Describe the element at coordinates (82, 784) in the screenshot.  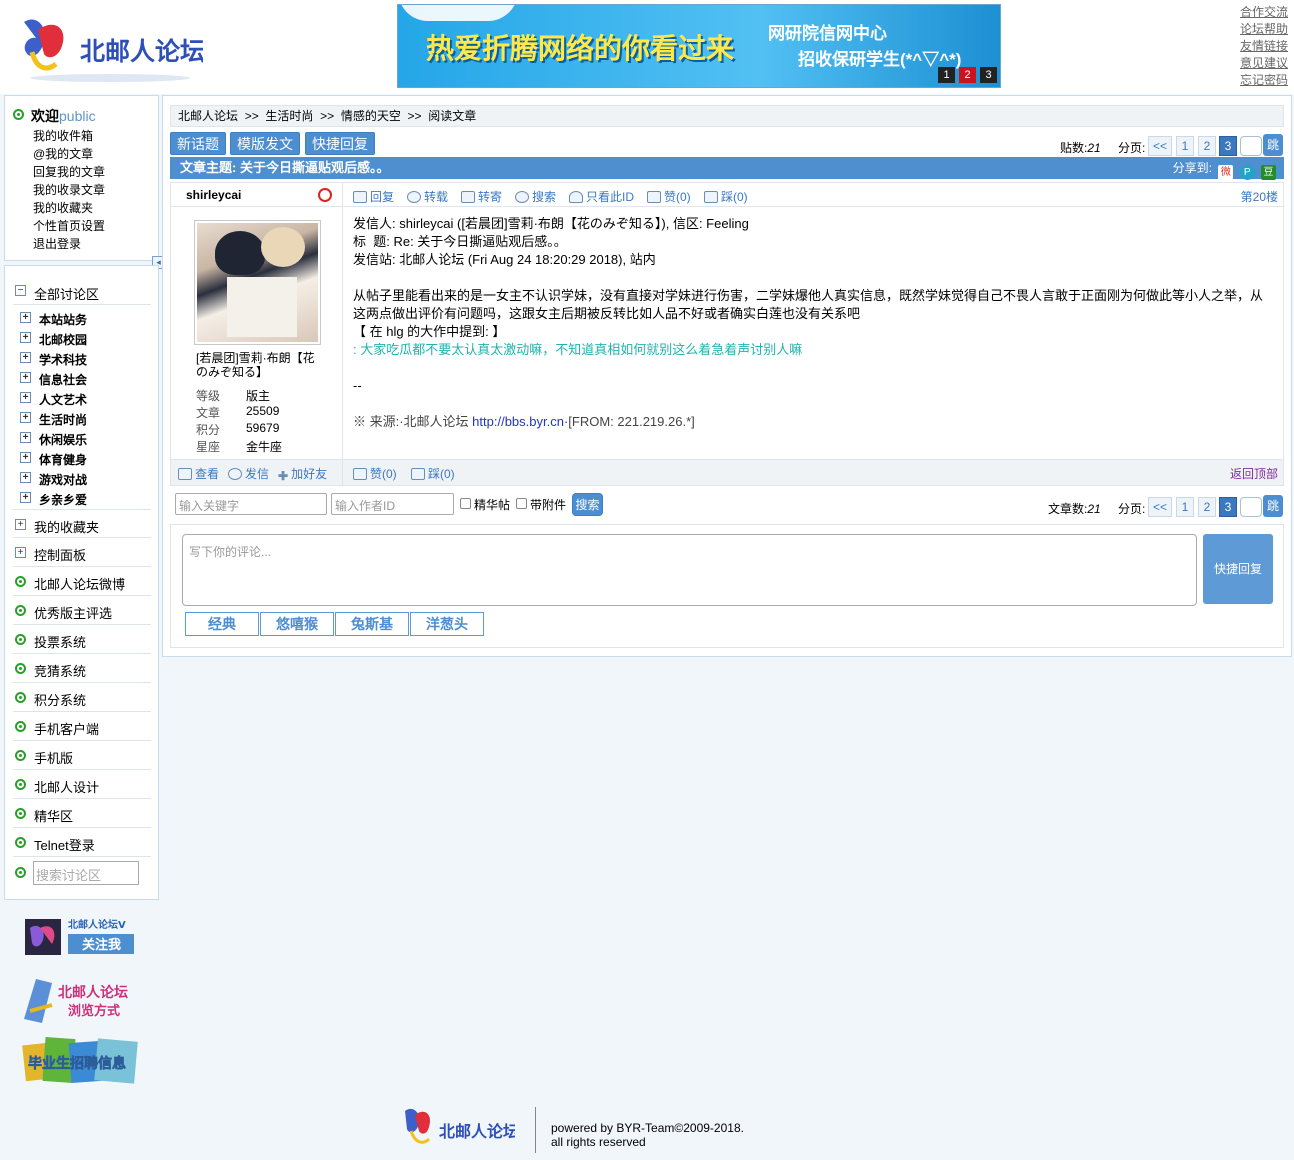
I see `nav-design: 北邮人设计` at that location.